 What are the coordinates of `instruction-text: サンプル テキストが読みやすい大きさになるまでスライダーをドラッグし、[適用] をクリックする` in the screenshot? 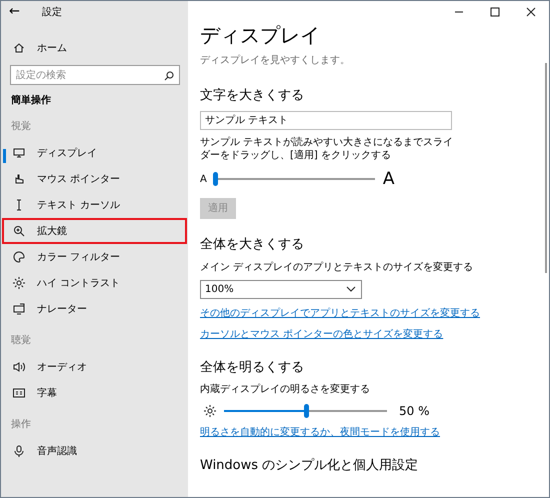 It's located at (327, 149).